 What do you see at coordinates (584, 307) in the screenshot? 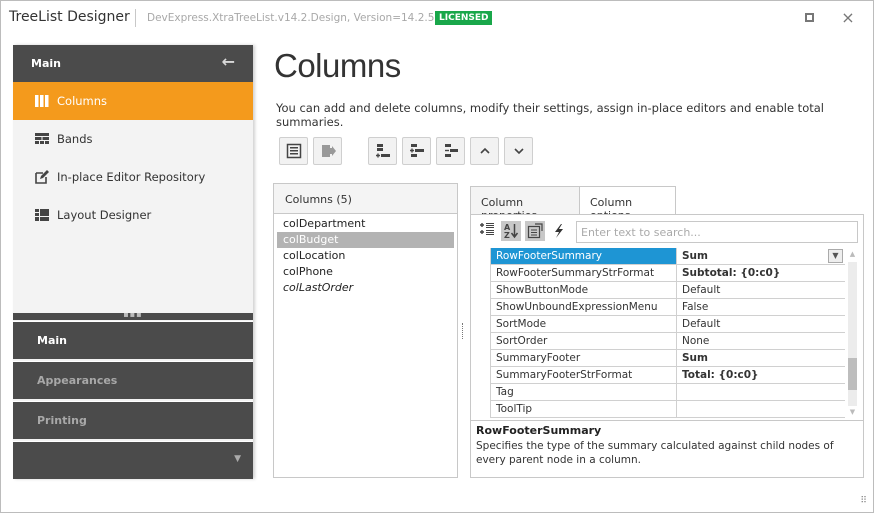
I see `property-name: ShowUnboundExpressionMenu` at bounding box center [584, 307].